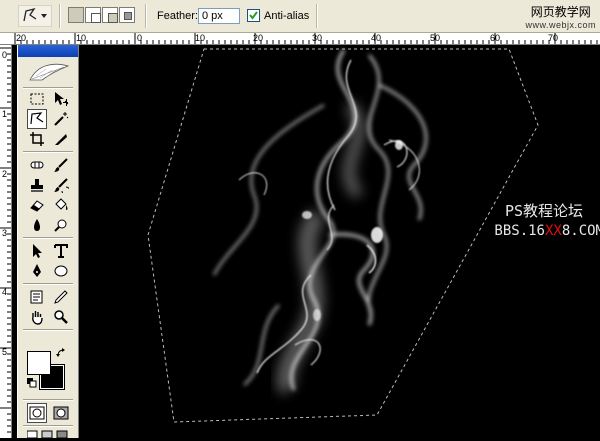 This screenshot has width=600, height=441. Describe the element at coordinates (5, 114) in the screenshot. I see `ruler-label: 1` at that location.